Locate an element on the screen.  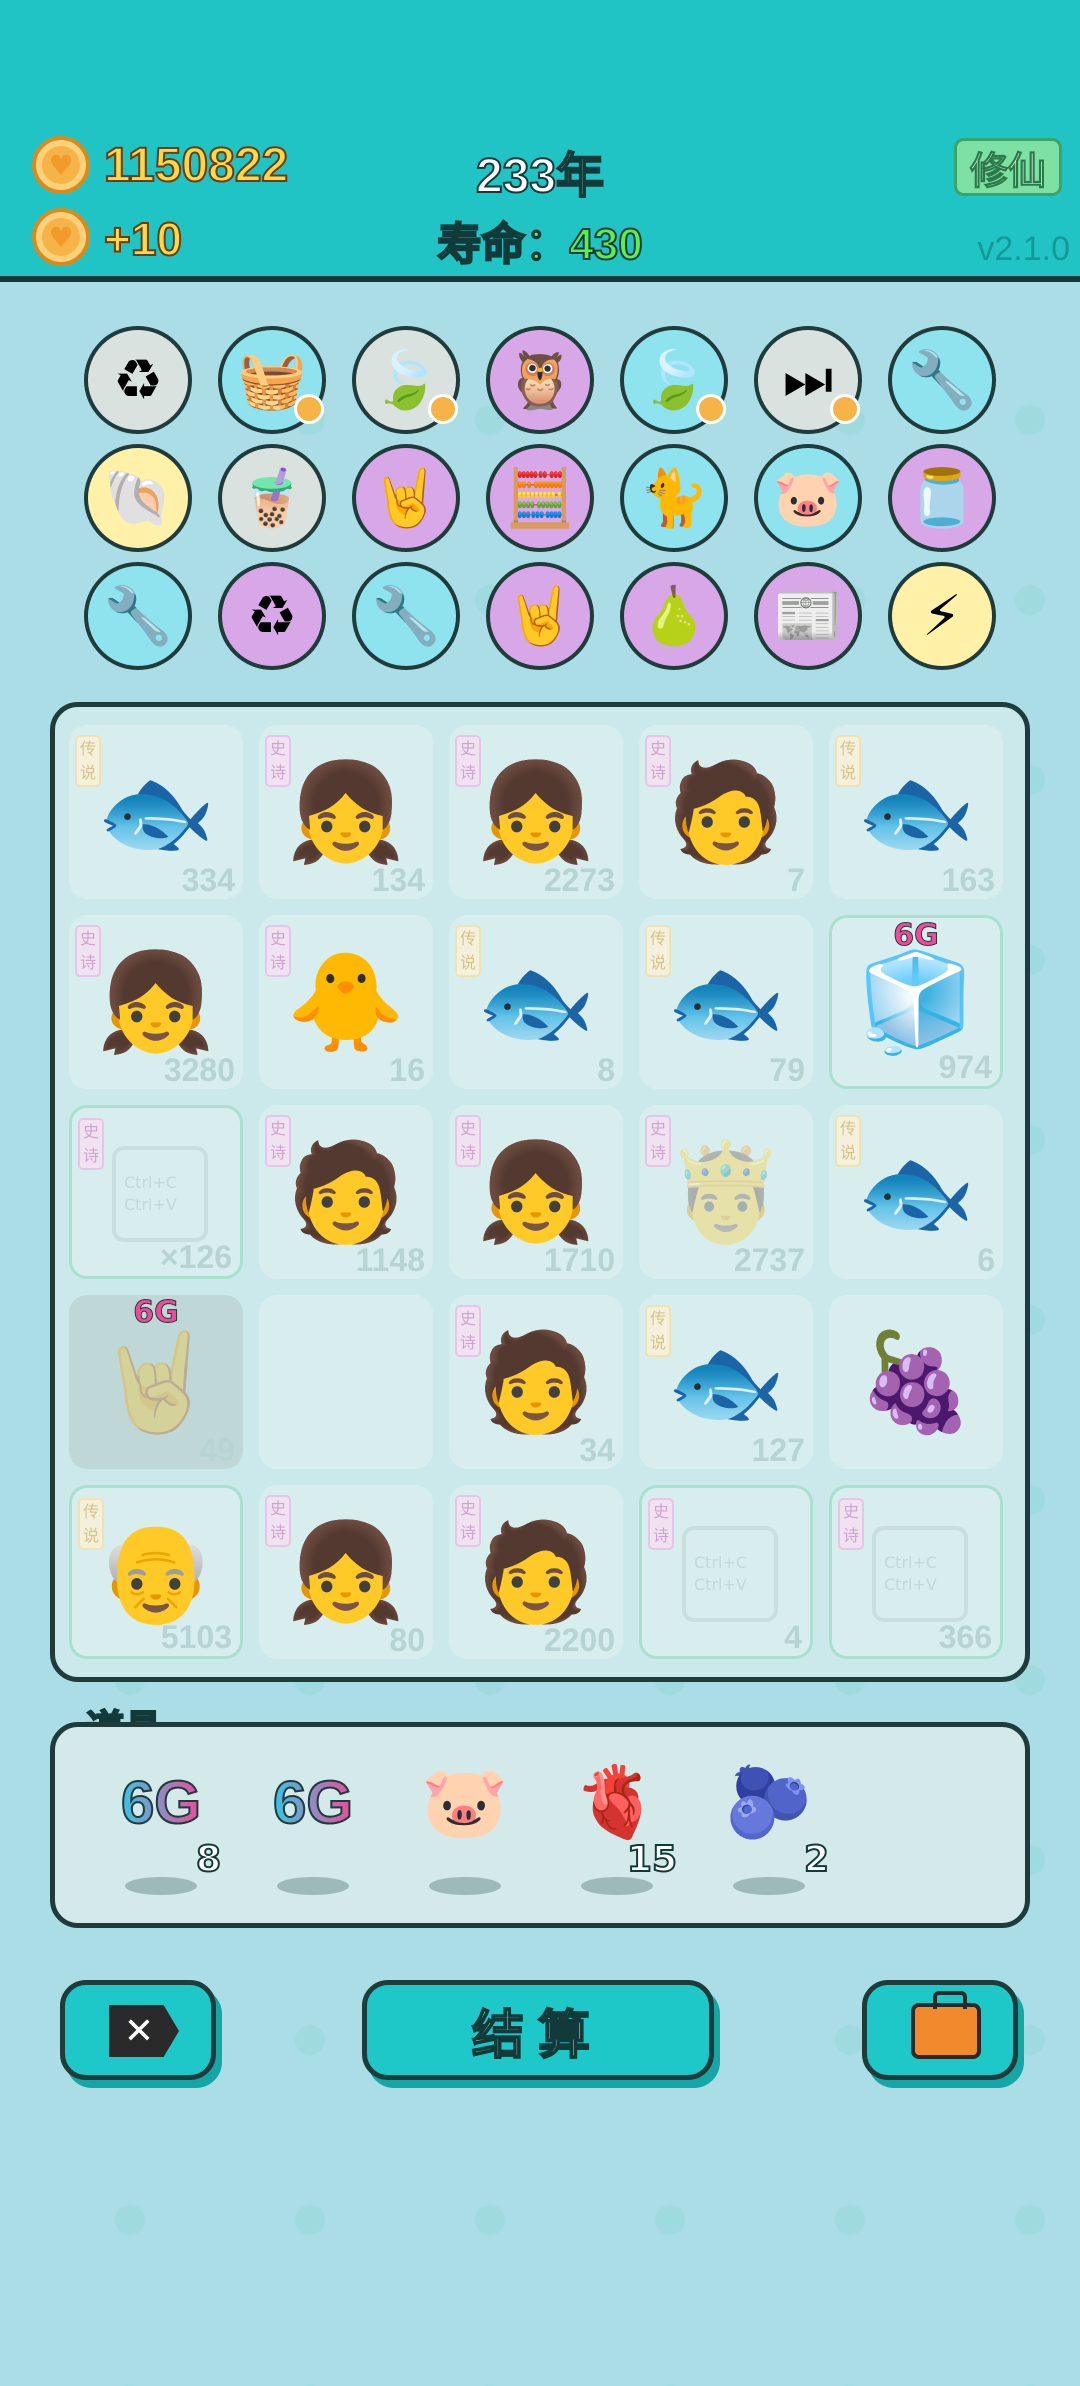
board-cell: 史诗 🧑 7 is located at coordinates (726, 812).